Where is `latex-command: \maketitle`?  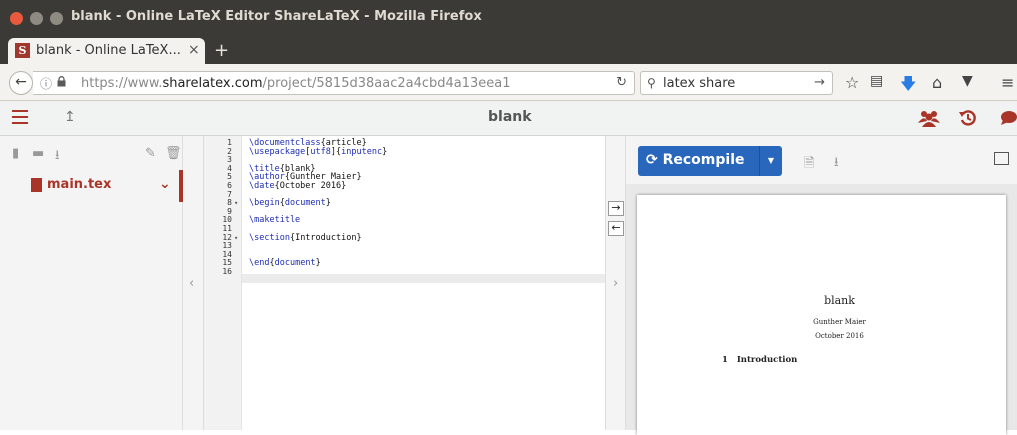
latex-command: \maketitle is located at coordinates (275, 220).